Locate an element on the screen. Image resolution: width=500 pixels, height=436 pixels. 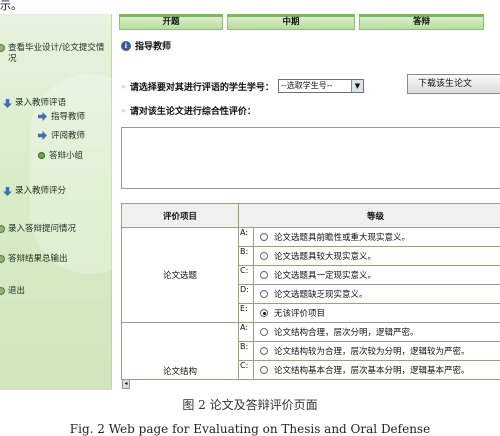
student-select-value: --选取学生号-- is located at coordinates (306, 85).